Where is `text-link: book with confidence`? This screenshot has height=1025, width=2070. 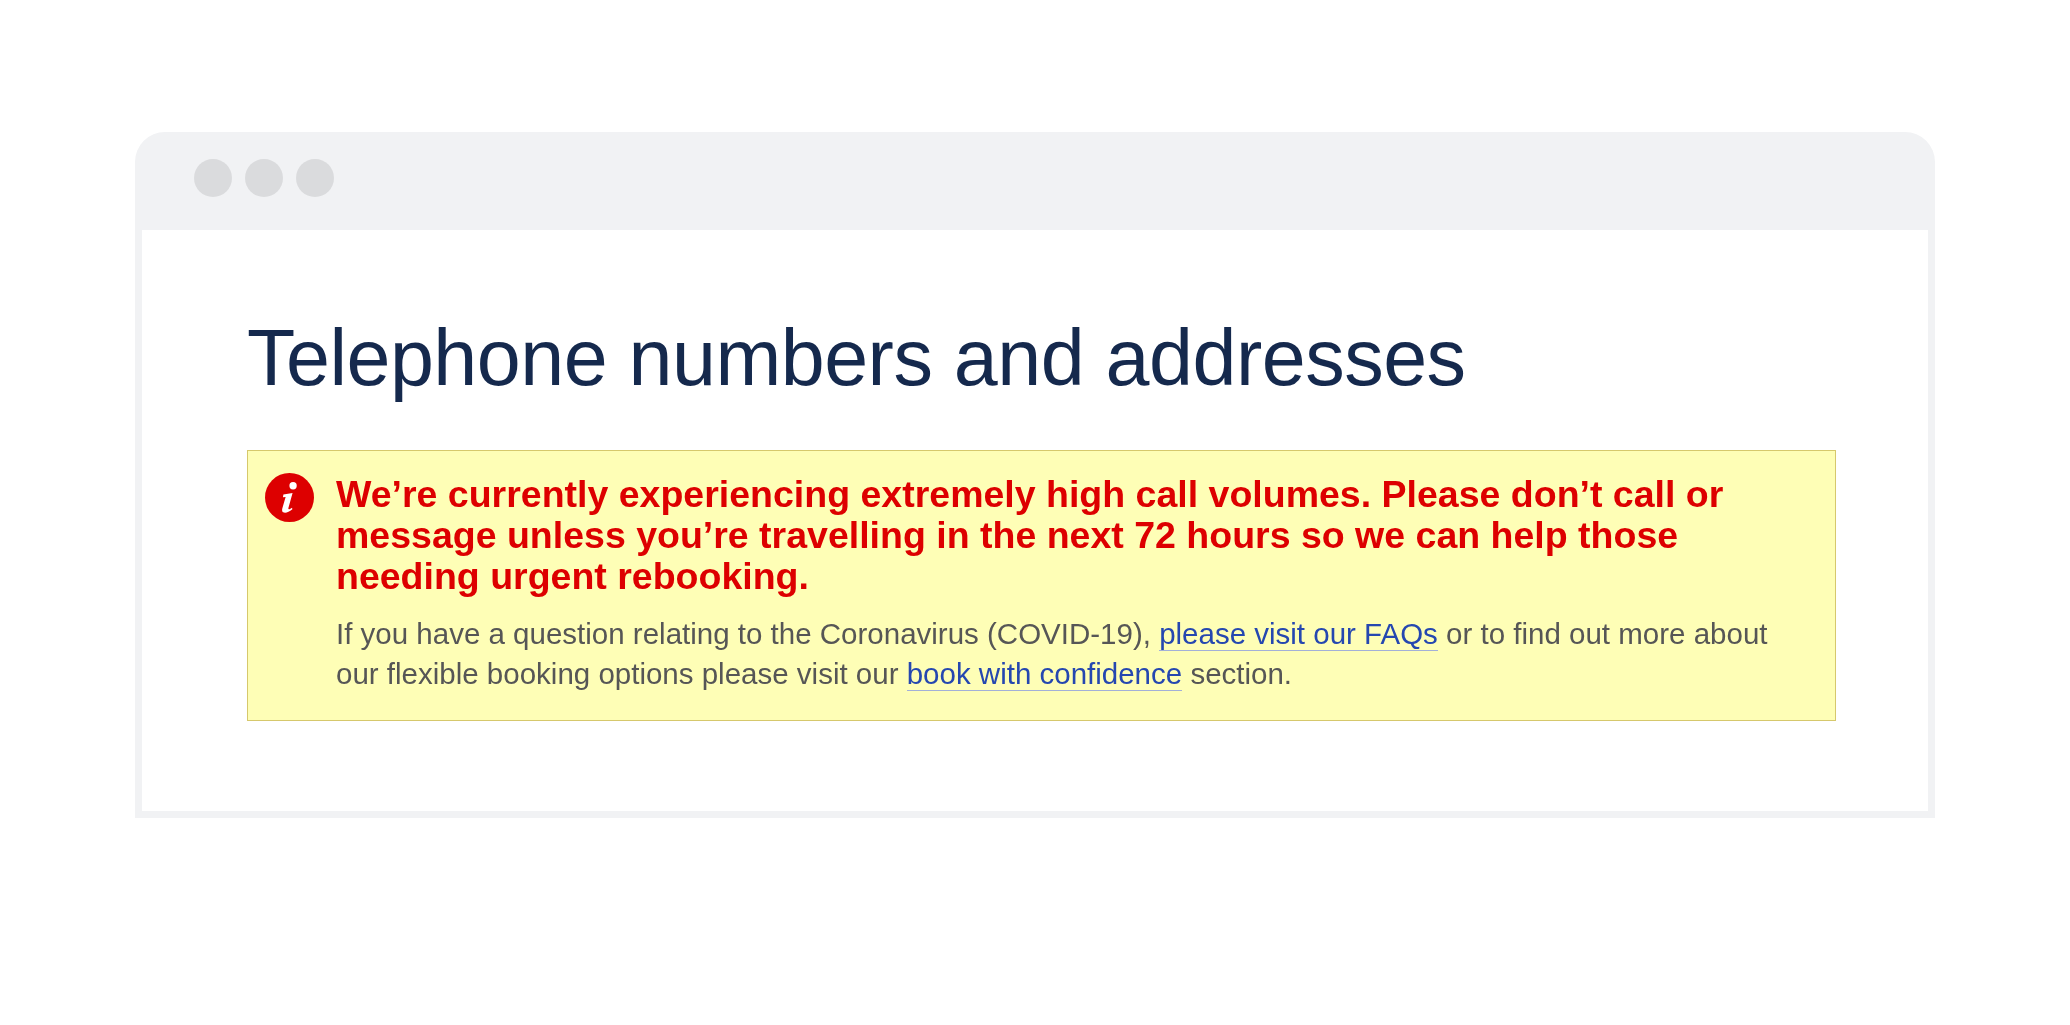 text-link: book with confidence is located at coordinates (1044, 674).